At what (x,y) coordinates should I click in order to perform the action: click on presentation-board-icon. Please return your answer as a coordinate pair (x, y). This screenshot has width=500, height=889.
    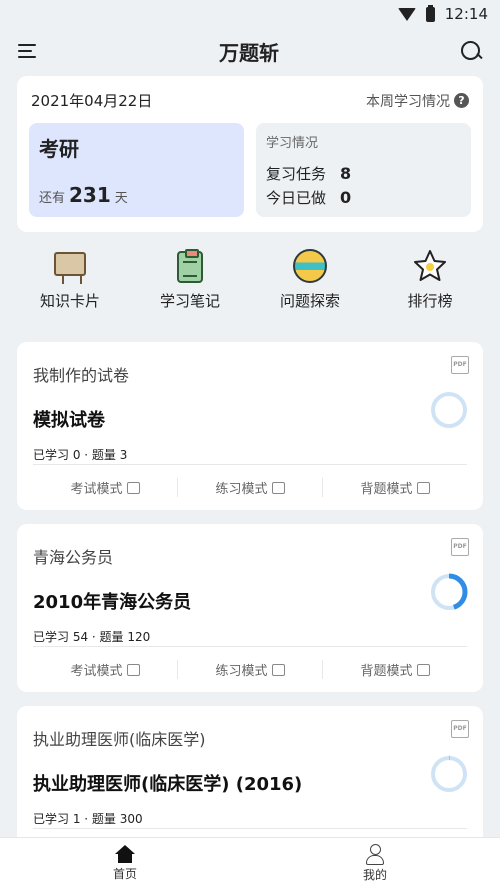
    Looking at the image, I should click on (70, 266).